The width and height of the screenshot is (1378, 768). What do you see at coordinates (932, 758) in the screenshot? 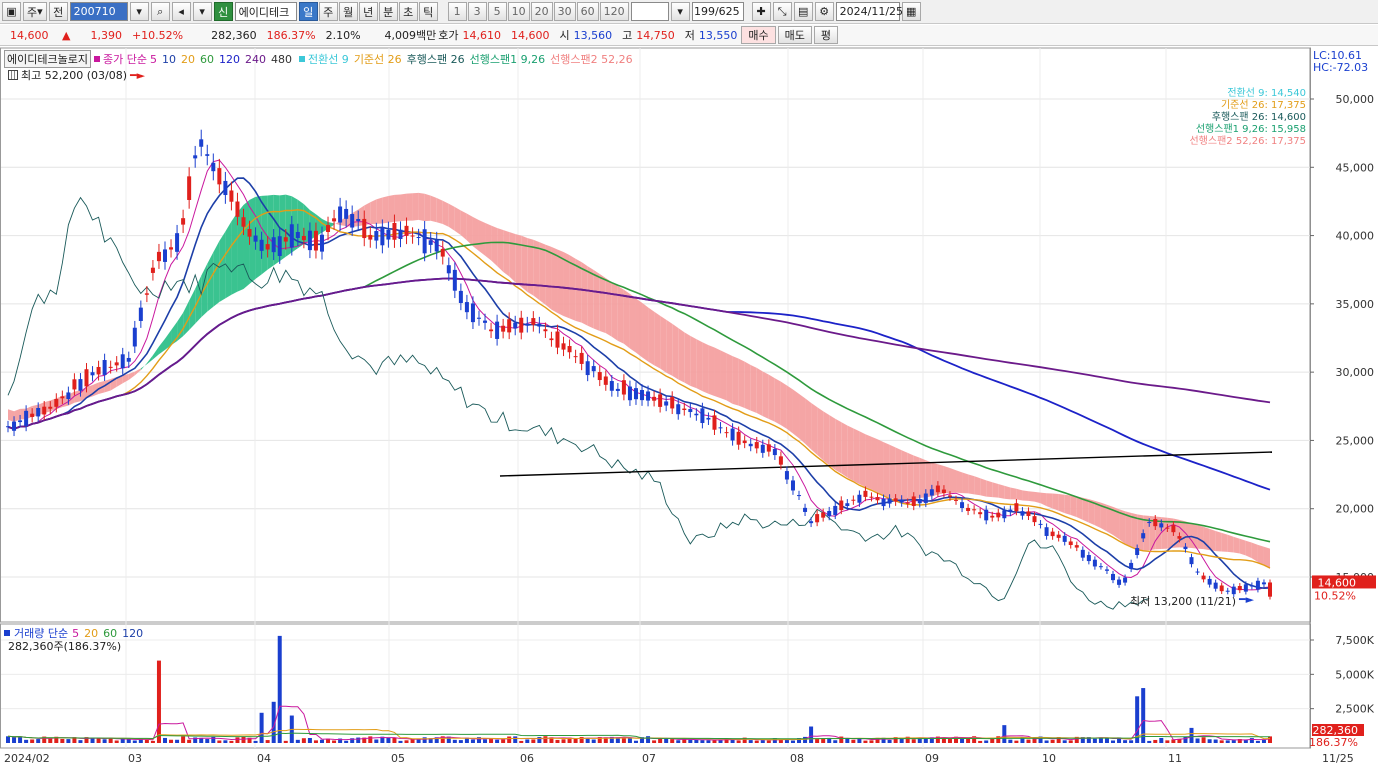
I see `x-tick-label: 09` at bounding box center [932, 758].